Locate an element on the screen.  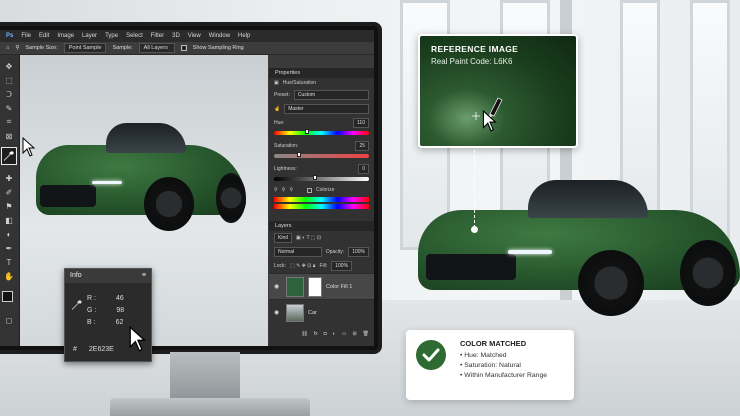
layer-name: Car is located at coordinates (312, 312).